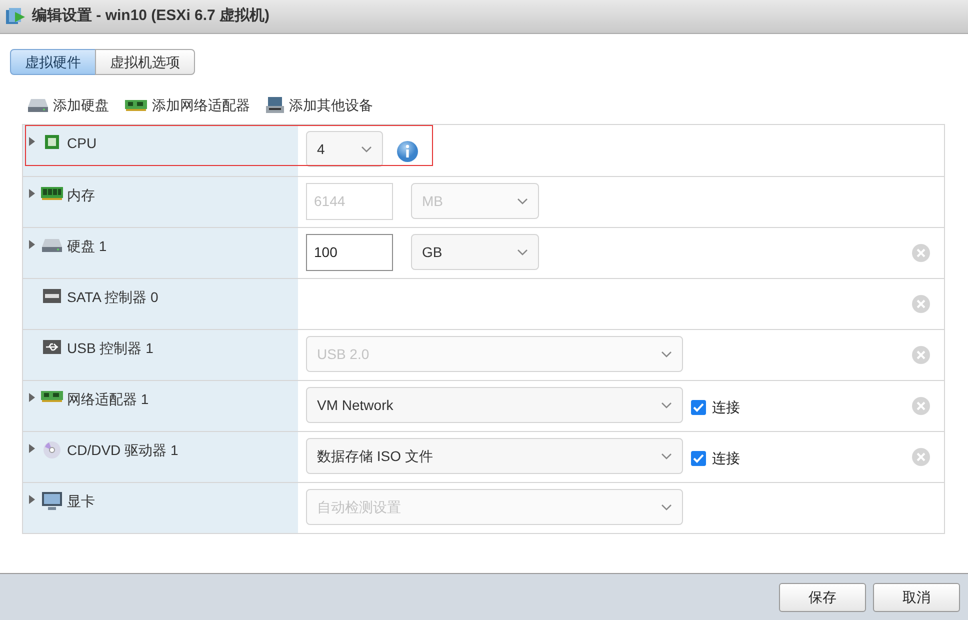 This screenshot has height=620, width=968. What do you see at coordinates (87, 246) in the screenshot?
I see `device-name: 硬盘 1` at bounding box center [87, 246].